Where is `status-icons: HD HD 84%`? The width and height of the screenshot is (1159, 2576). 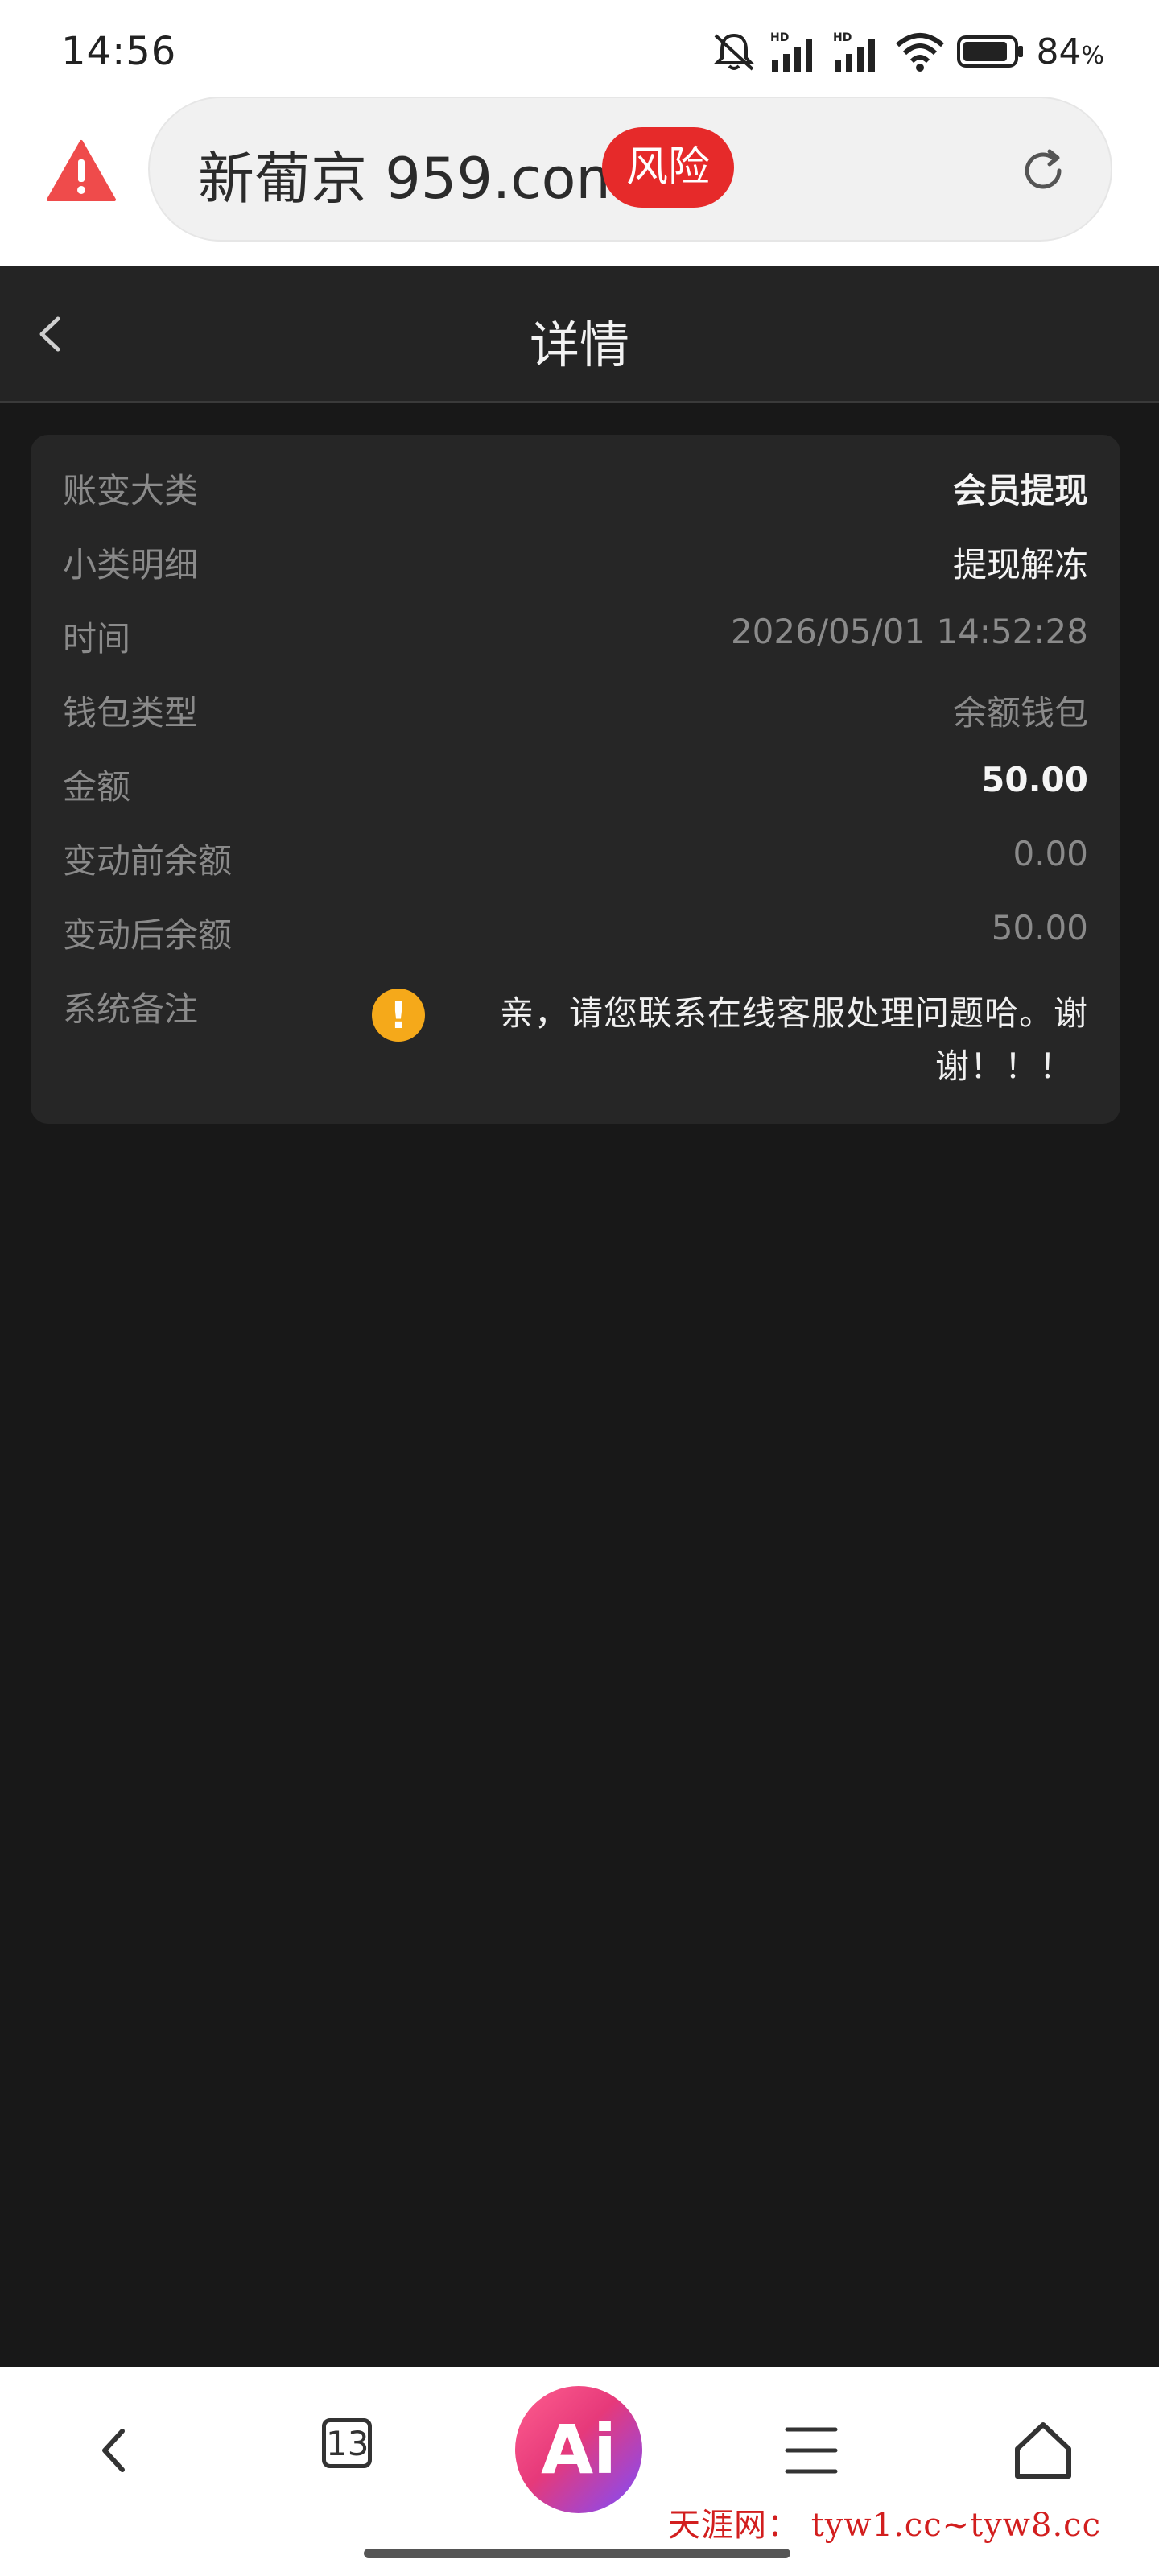 status-icons: HD HD 84% is located at coordinates (907, 51).